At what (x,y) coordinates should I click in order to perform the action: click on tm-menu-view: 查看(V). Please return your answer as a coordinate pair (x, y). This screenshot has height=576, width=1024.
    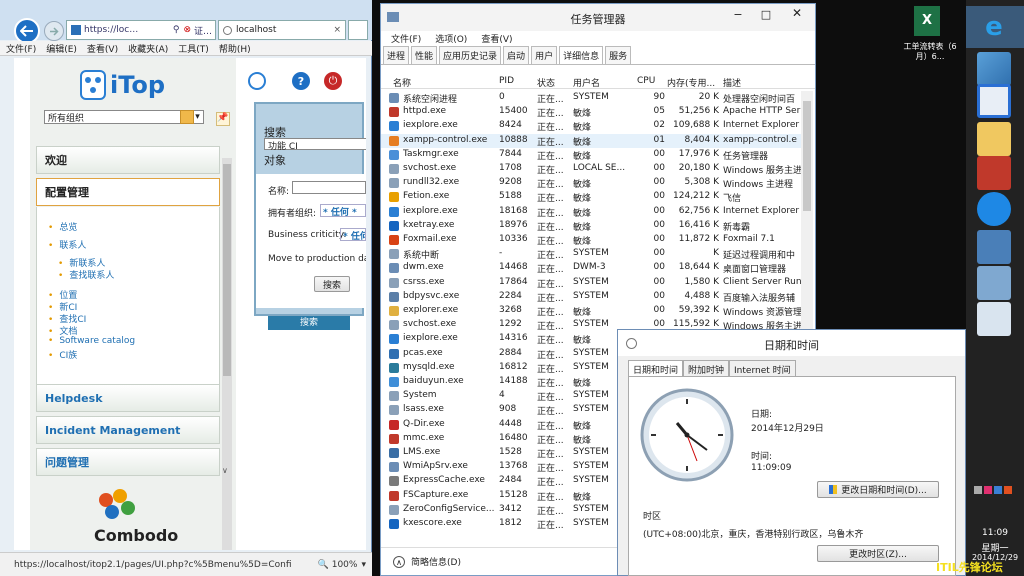
    Looking at the image, I should click on (496, 38).